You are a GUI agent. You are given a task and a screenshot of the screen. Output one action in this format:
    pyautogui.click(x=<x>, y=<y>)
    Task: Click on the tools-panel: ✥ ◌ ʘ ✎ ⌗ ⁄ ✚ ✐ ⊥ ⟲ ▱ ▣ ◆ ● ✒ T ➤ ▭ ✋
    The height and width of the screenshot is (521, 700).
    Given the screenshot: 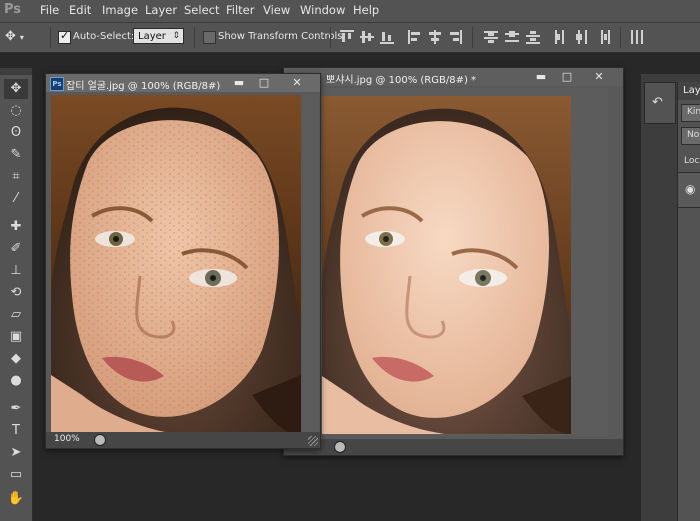 What is the action you would take?
    pyautogui.click(x=16, y=298)
    